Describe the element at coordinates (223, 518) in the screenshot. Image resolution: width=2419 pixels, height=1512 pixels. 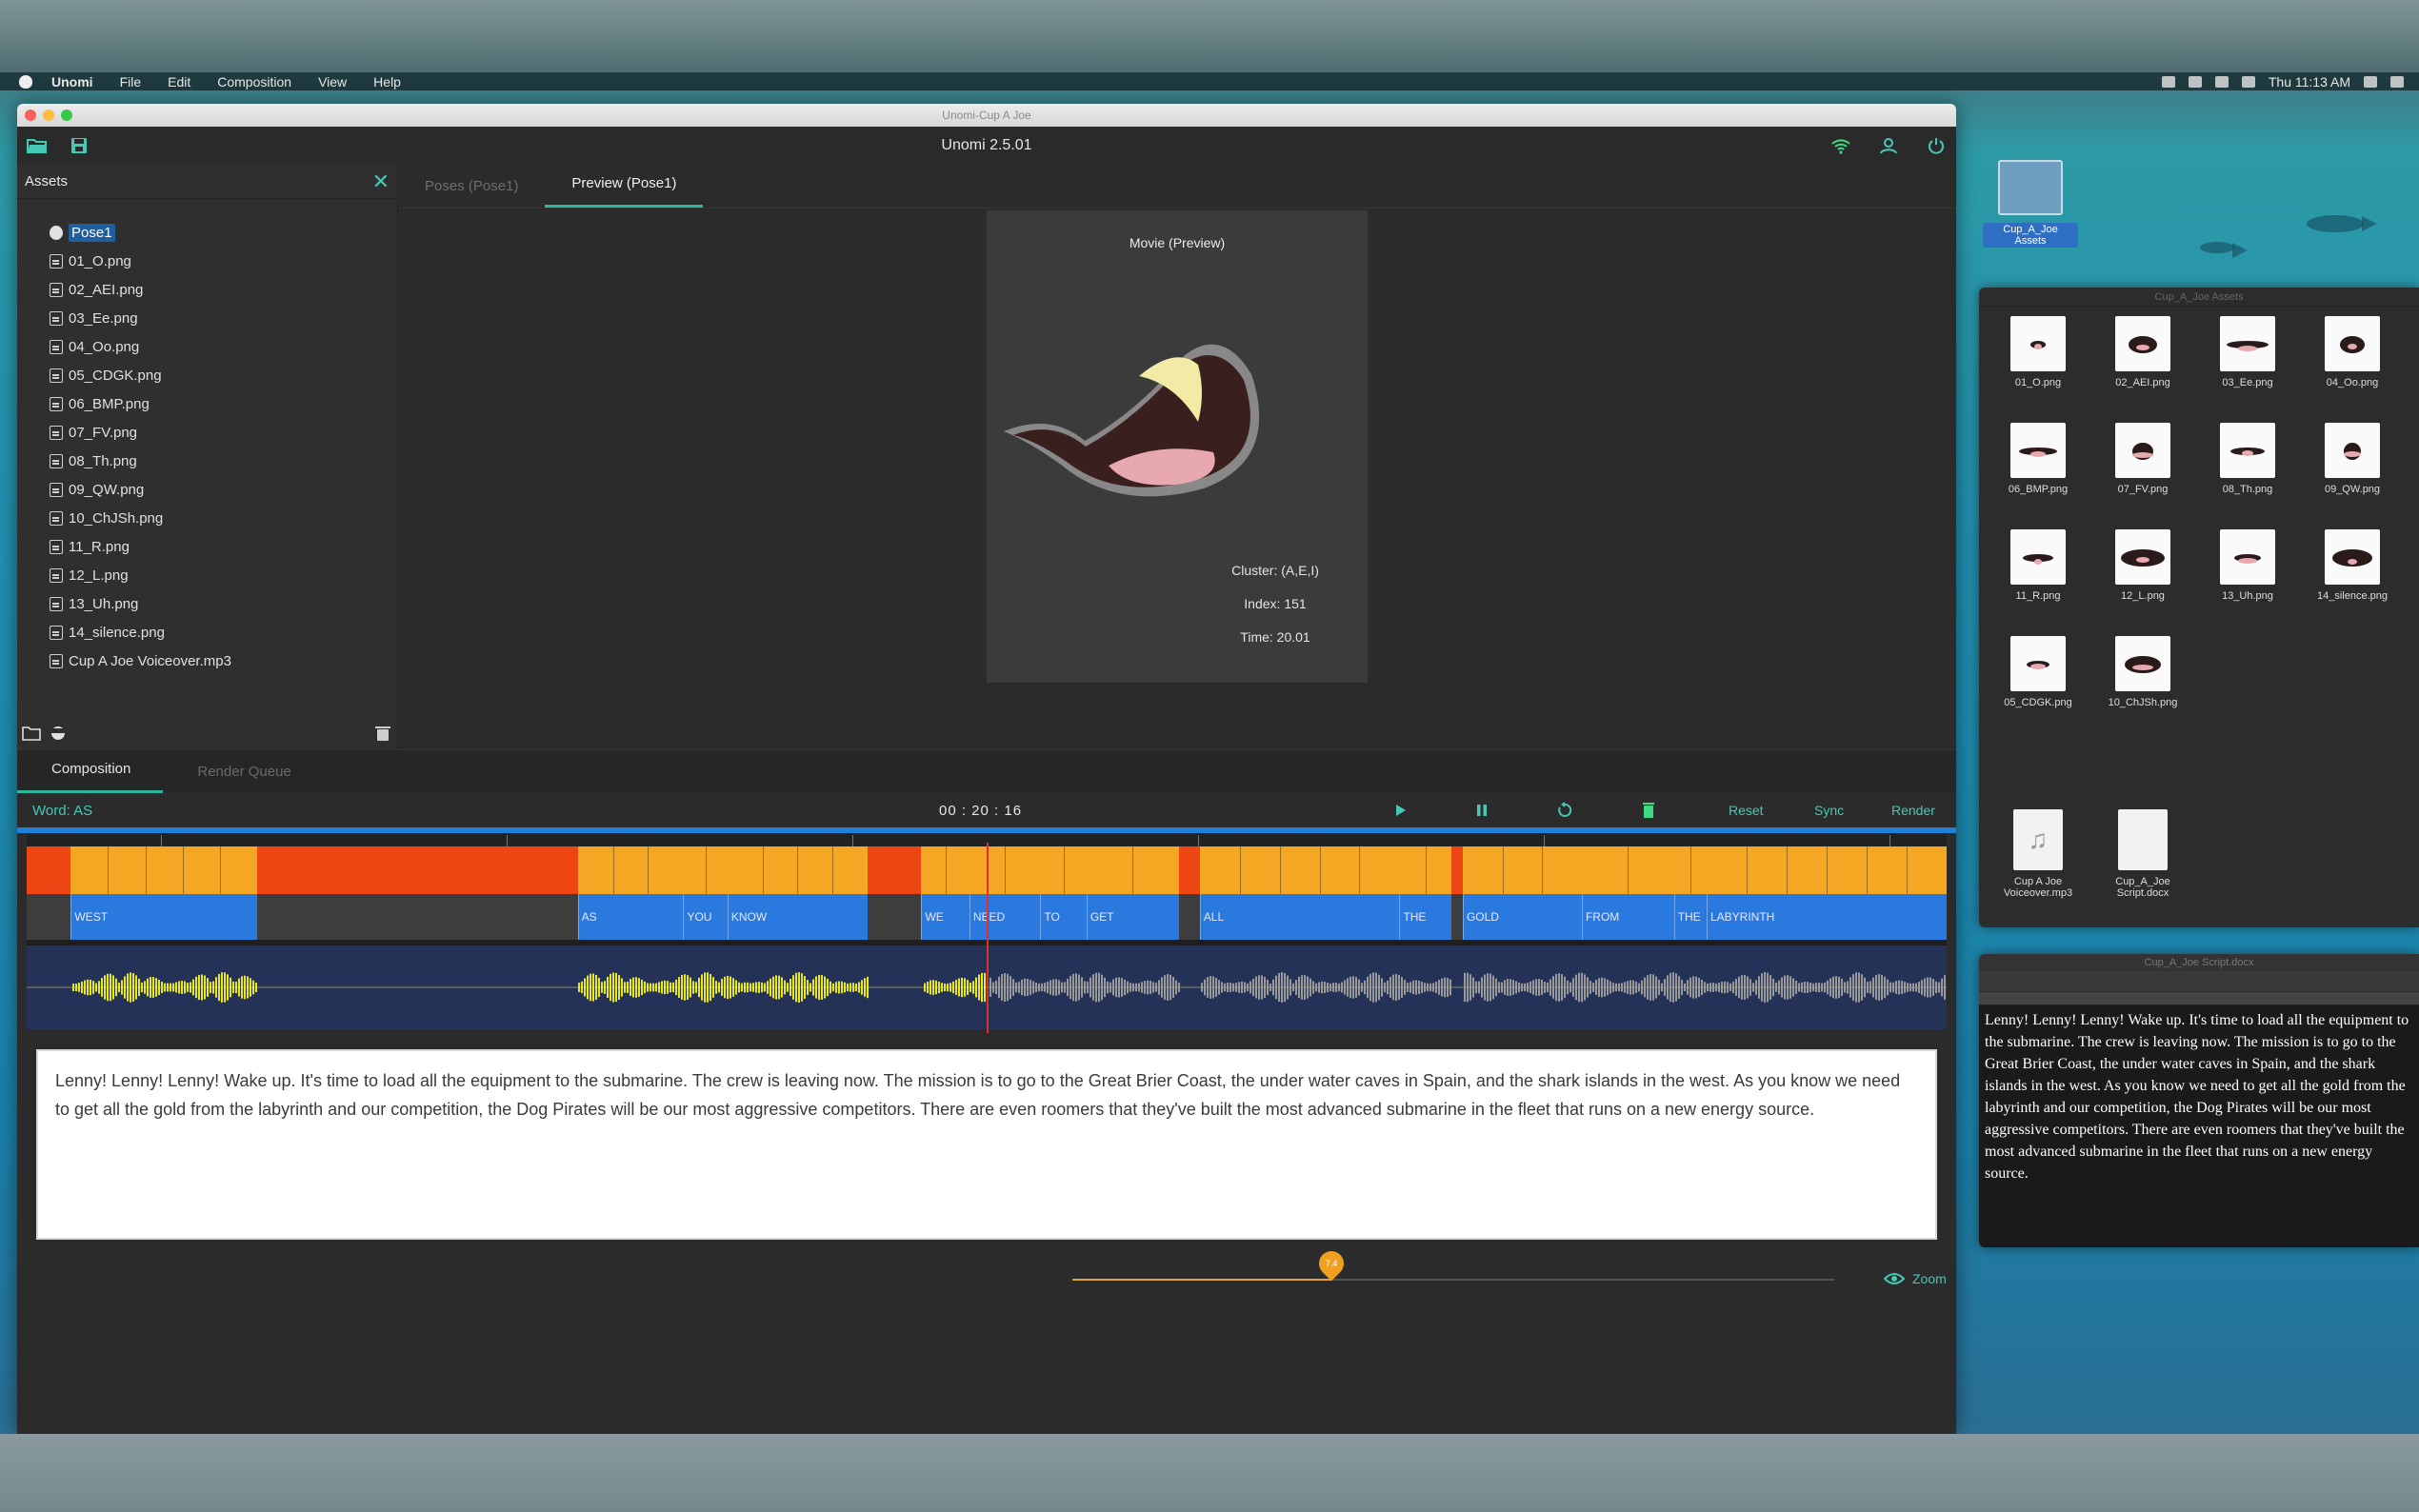
I see `asset-item: 10_ChJSh.png` at that location.